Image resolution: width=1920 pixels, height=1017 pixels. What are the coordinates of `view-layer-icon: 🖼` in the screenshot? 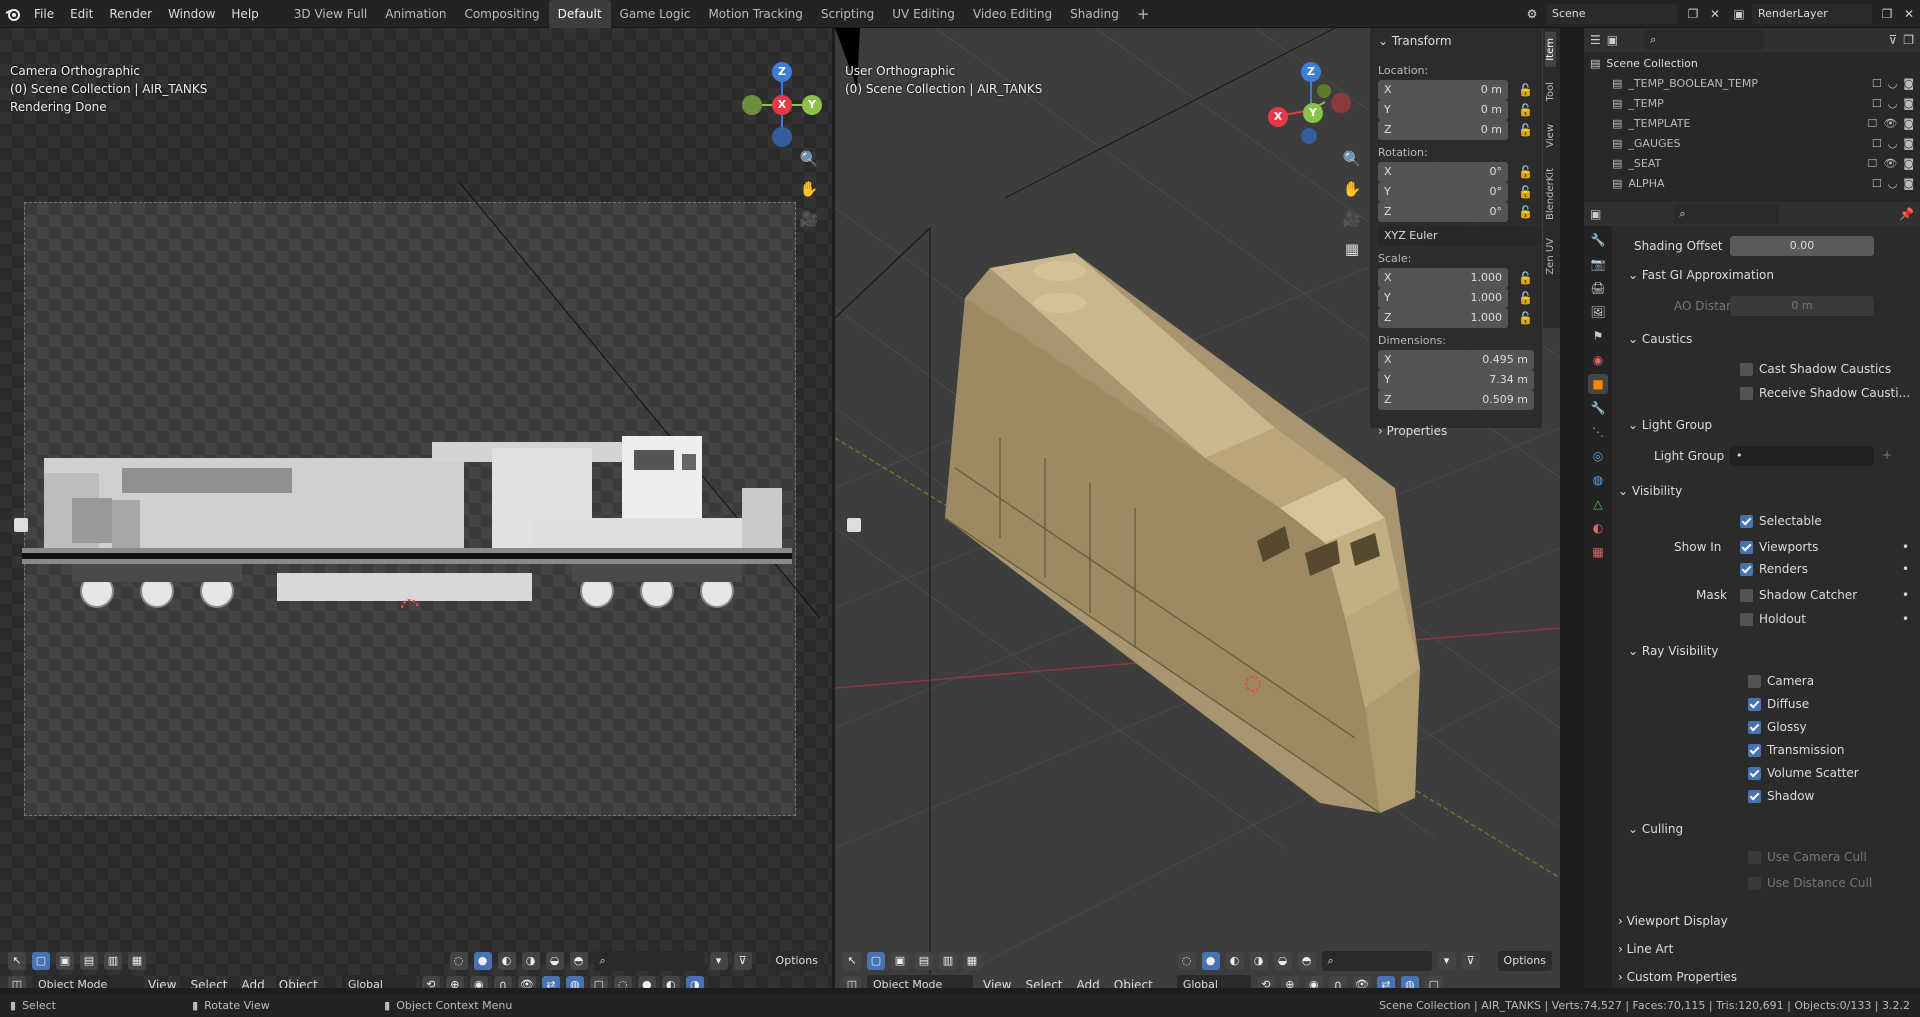 It's located at (1598, 312).